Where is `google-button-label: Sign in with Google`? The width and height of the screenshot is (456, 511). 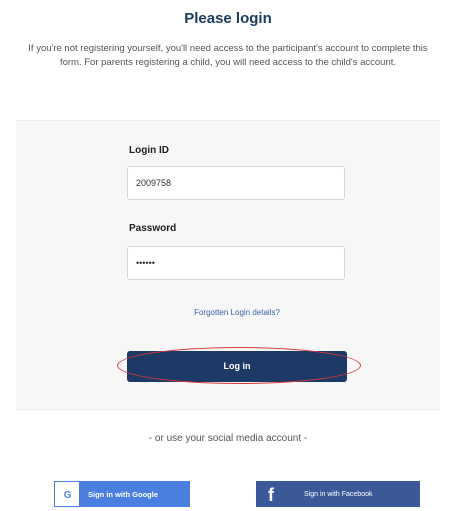 google-button-label: Sign in with Google is located at coordinates (123, 494).